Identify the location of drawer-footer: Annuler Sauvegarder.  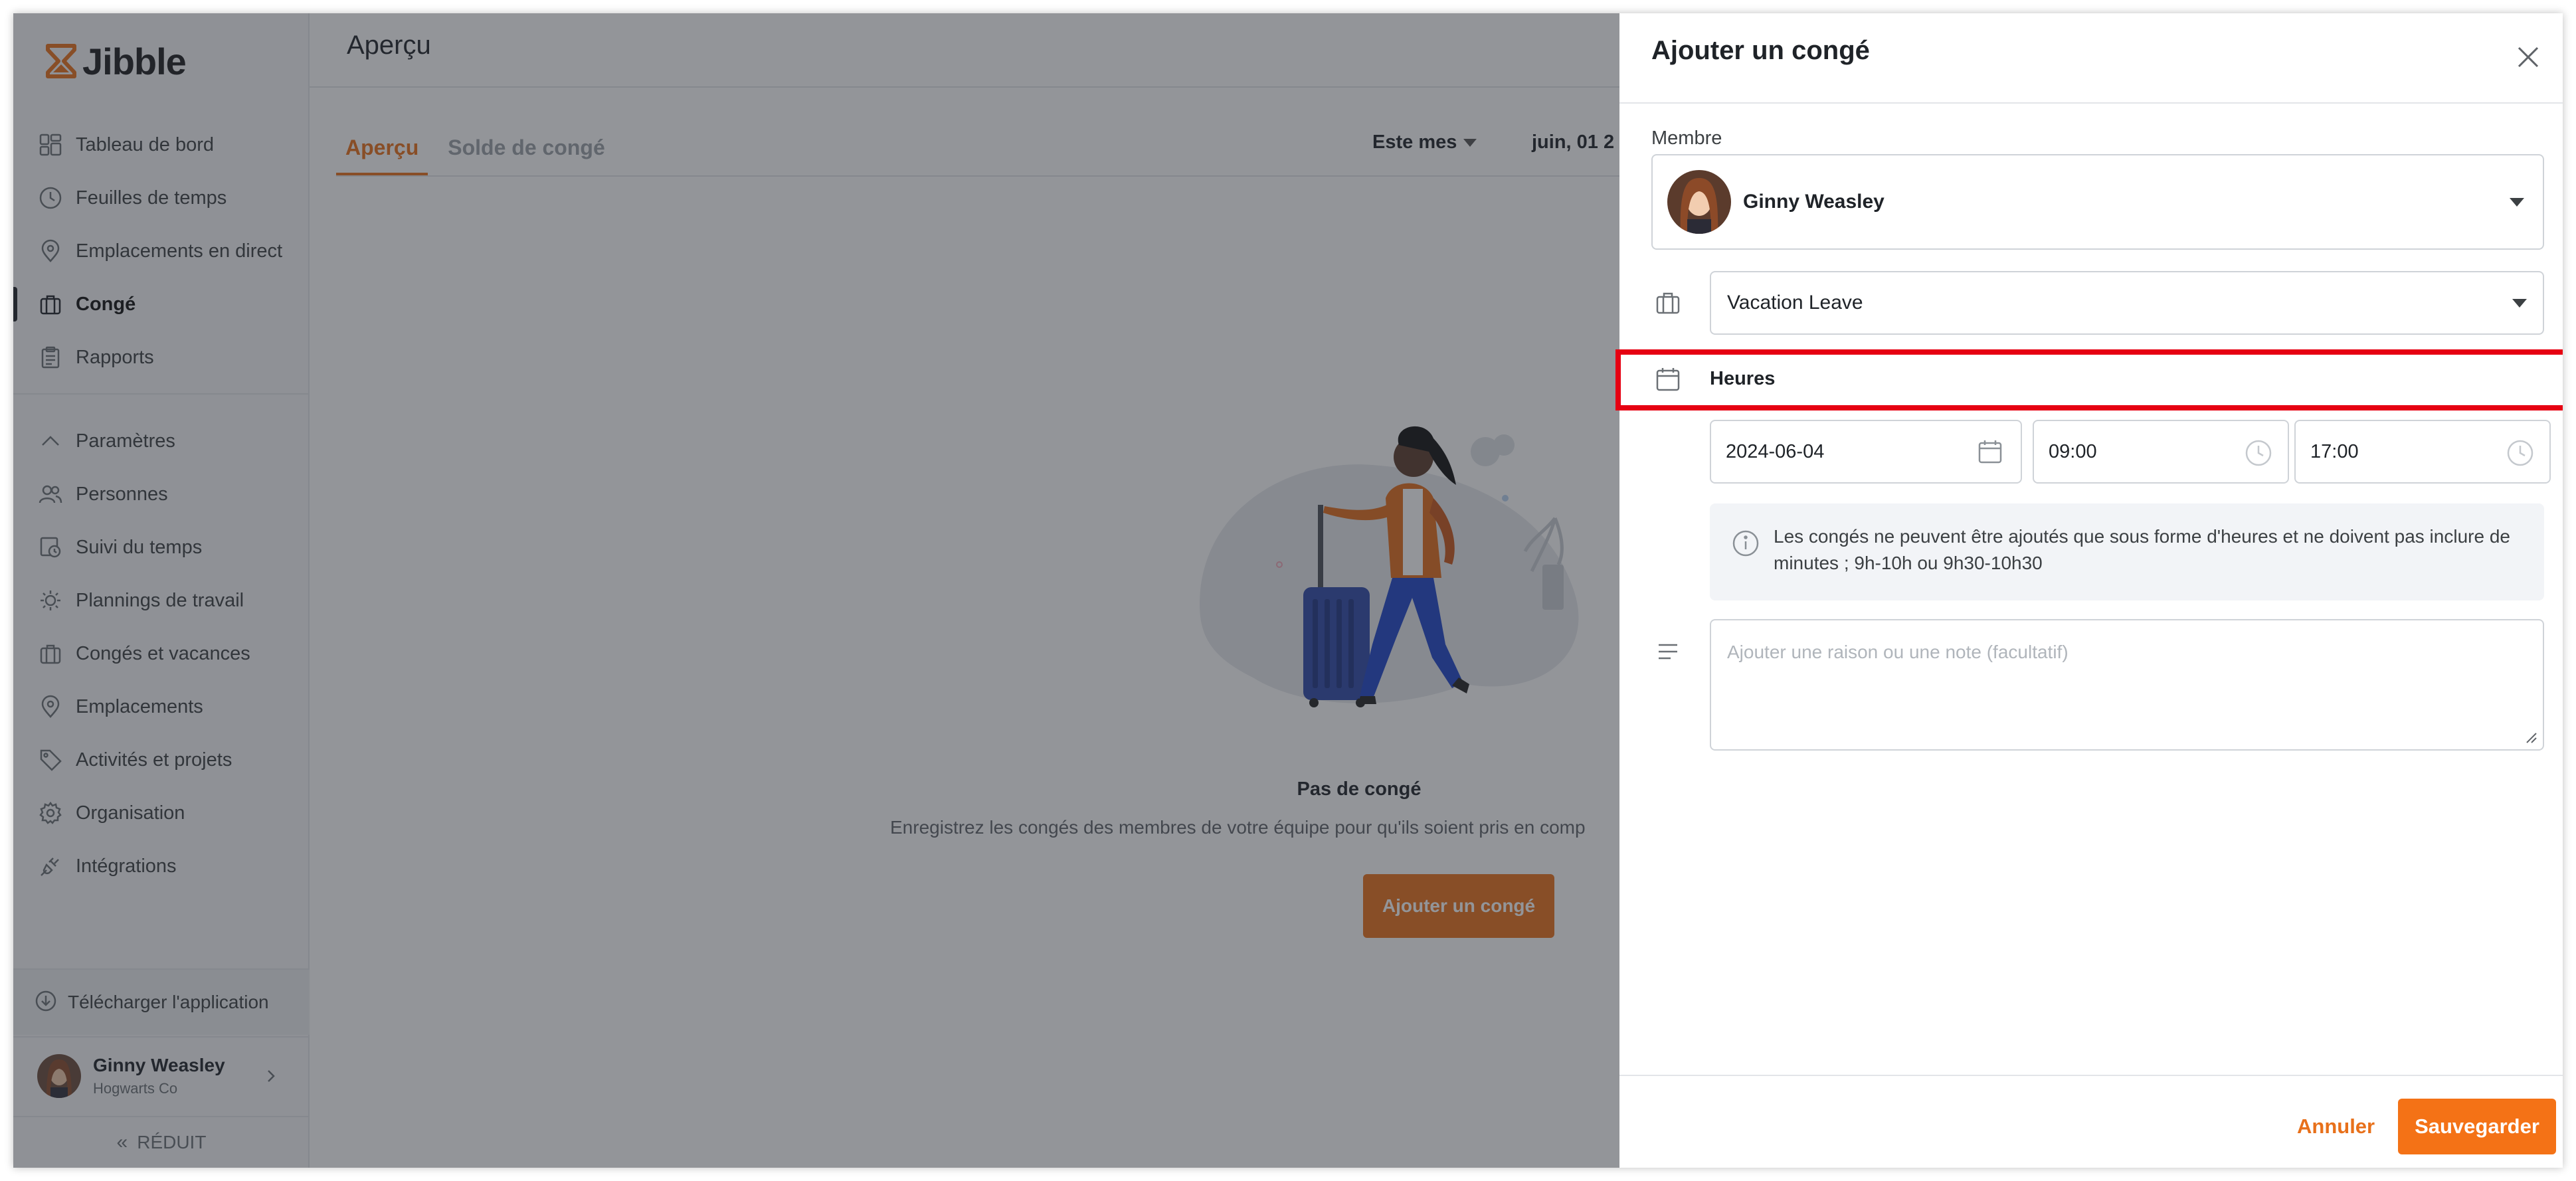
(2091, 1121).